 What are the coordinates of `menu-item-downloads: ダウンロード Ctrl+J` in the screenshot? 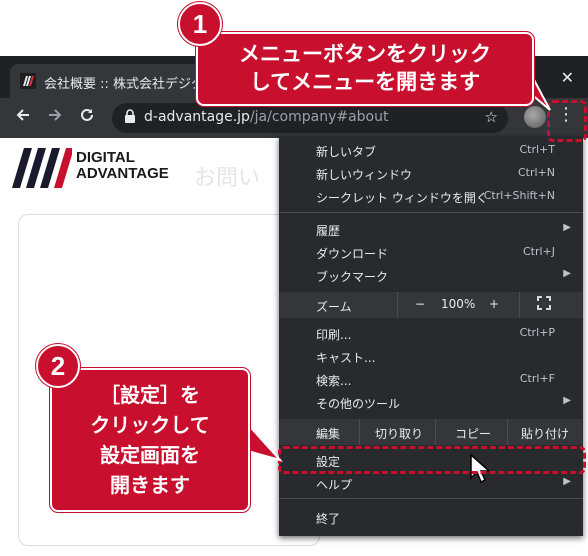 It's located at (431, 252).